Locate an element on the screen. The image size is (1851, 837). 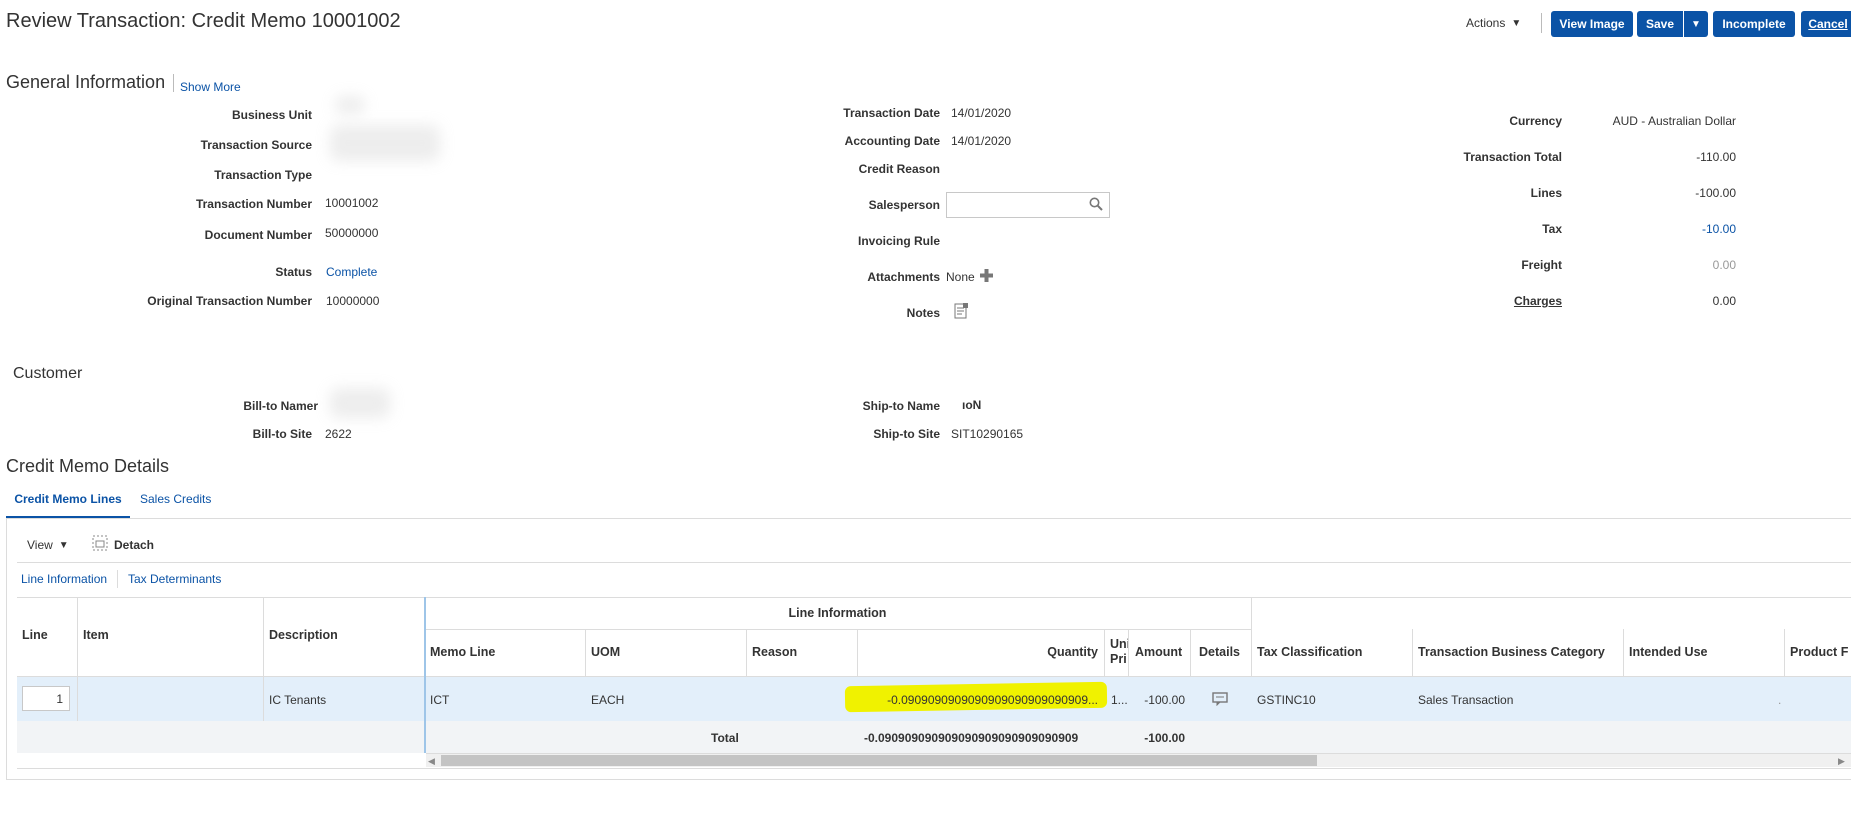
credit-reason-label: Credit Reason is located at coordinates (899, 169).